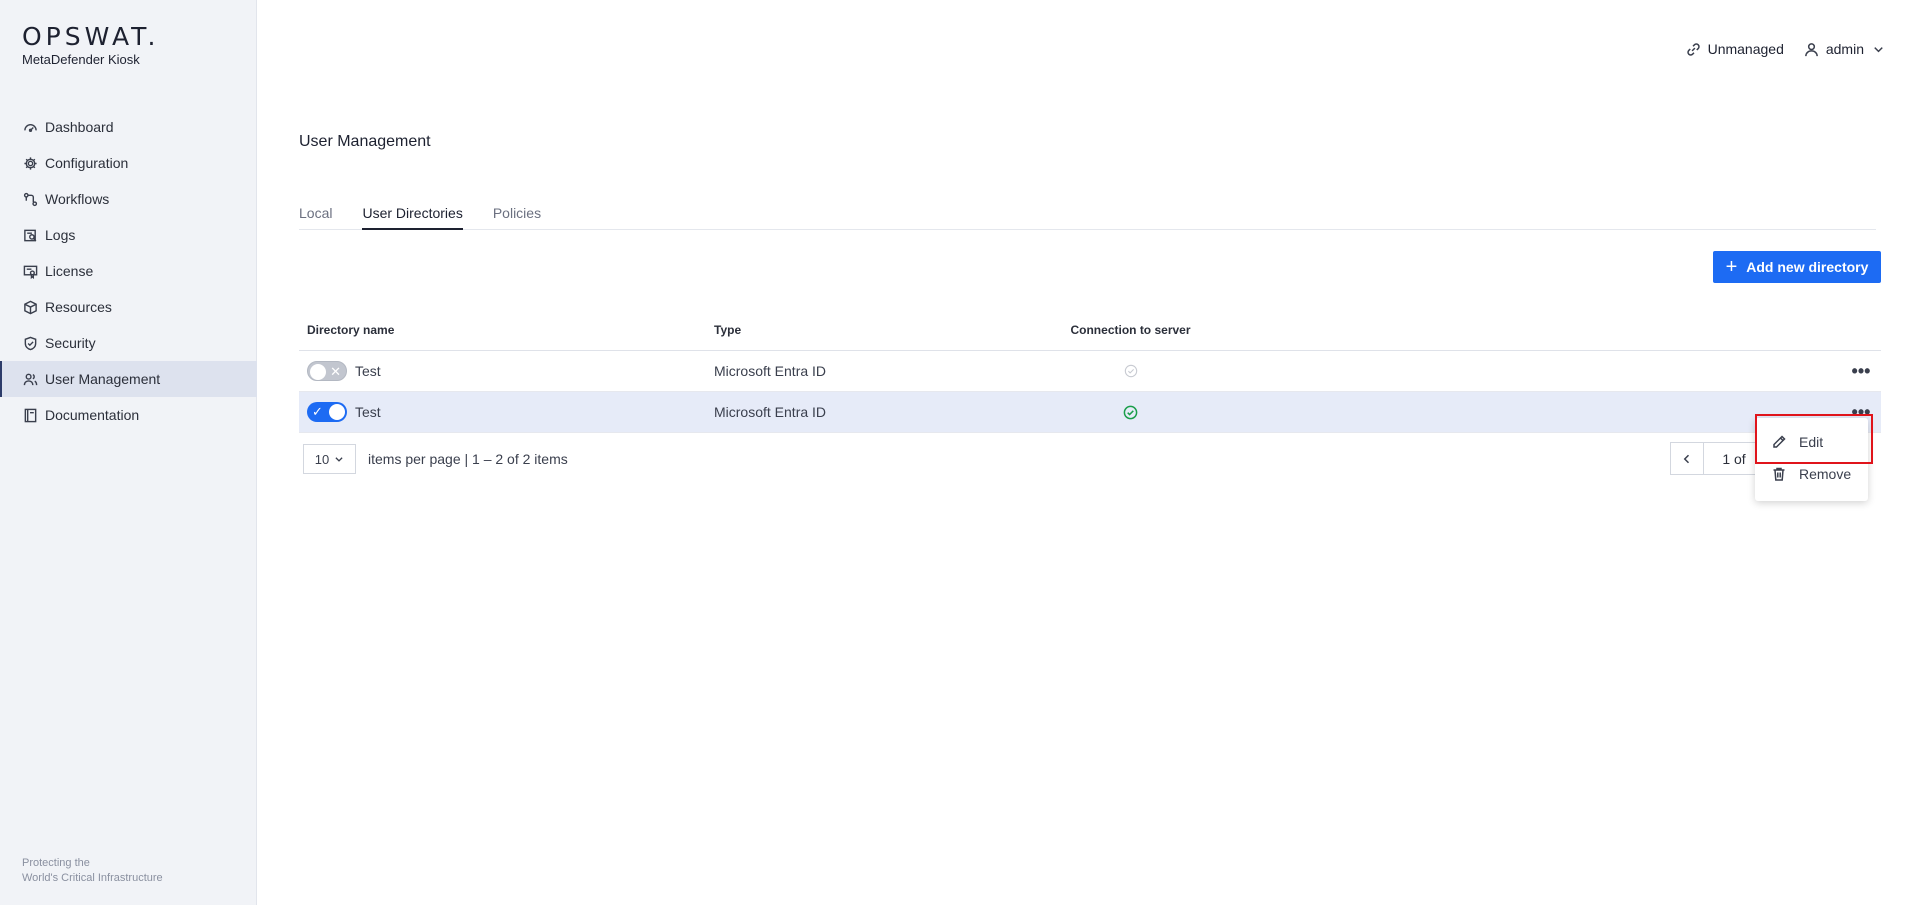 The image size is (1914, 905). I want to click on shield-icon, so click(30, 343).